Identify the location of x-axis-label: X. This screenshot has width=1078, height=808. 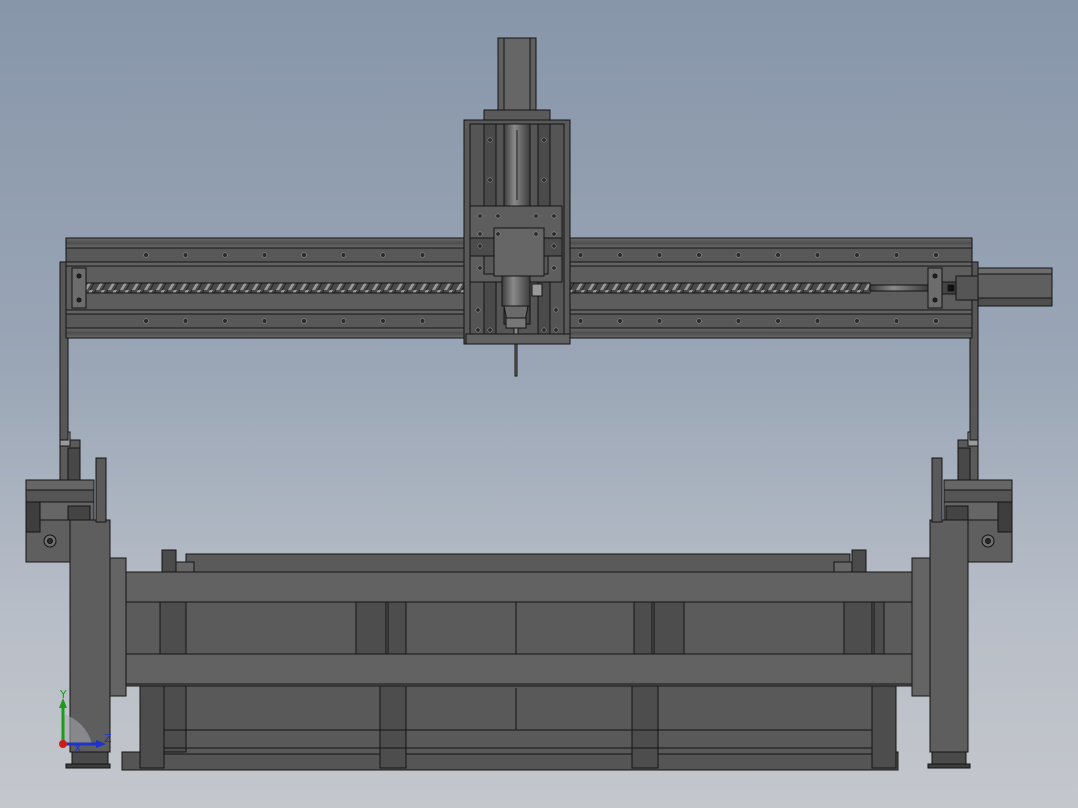
(78, 748).